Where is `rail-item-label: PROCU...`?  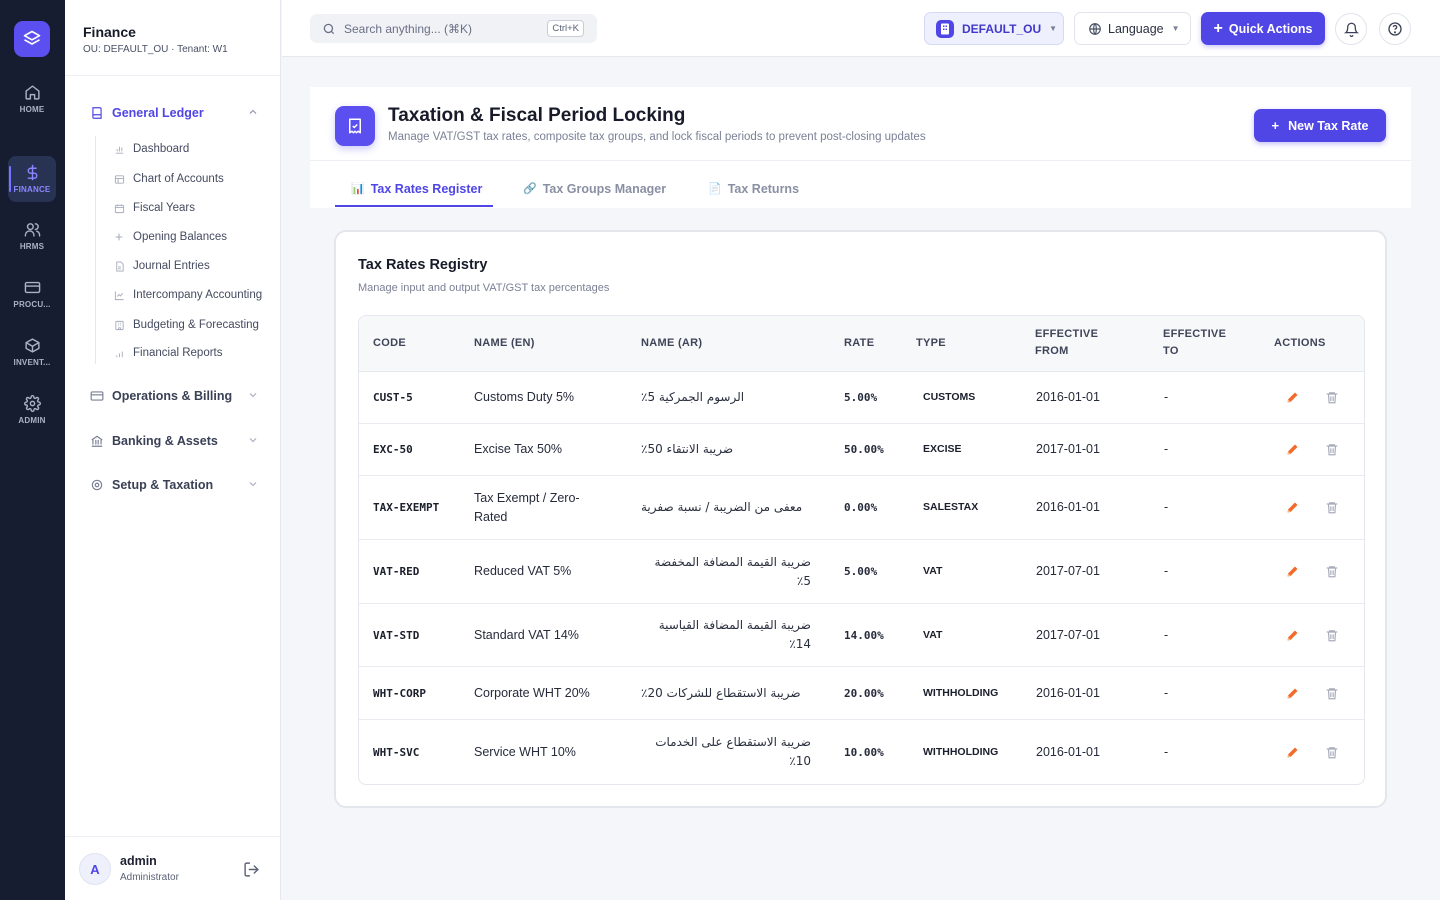
rail-item-label: PROCU... is located at coordinates (32, 304).